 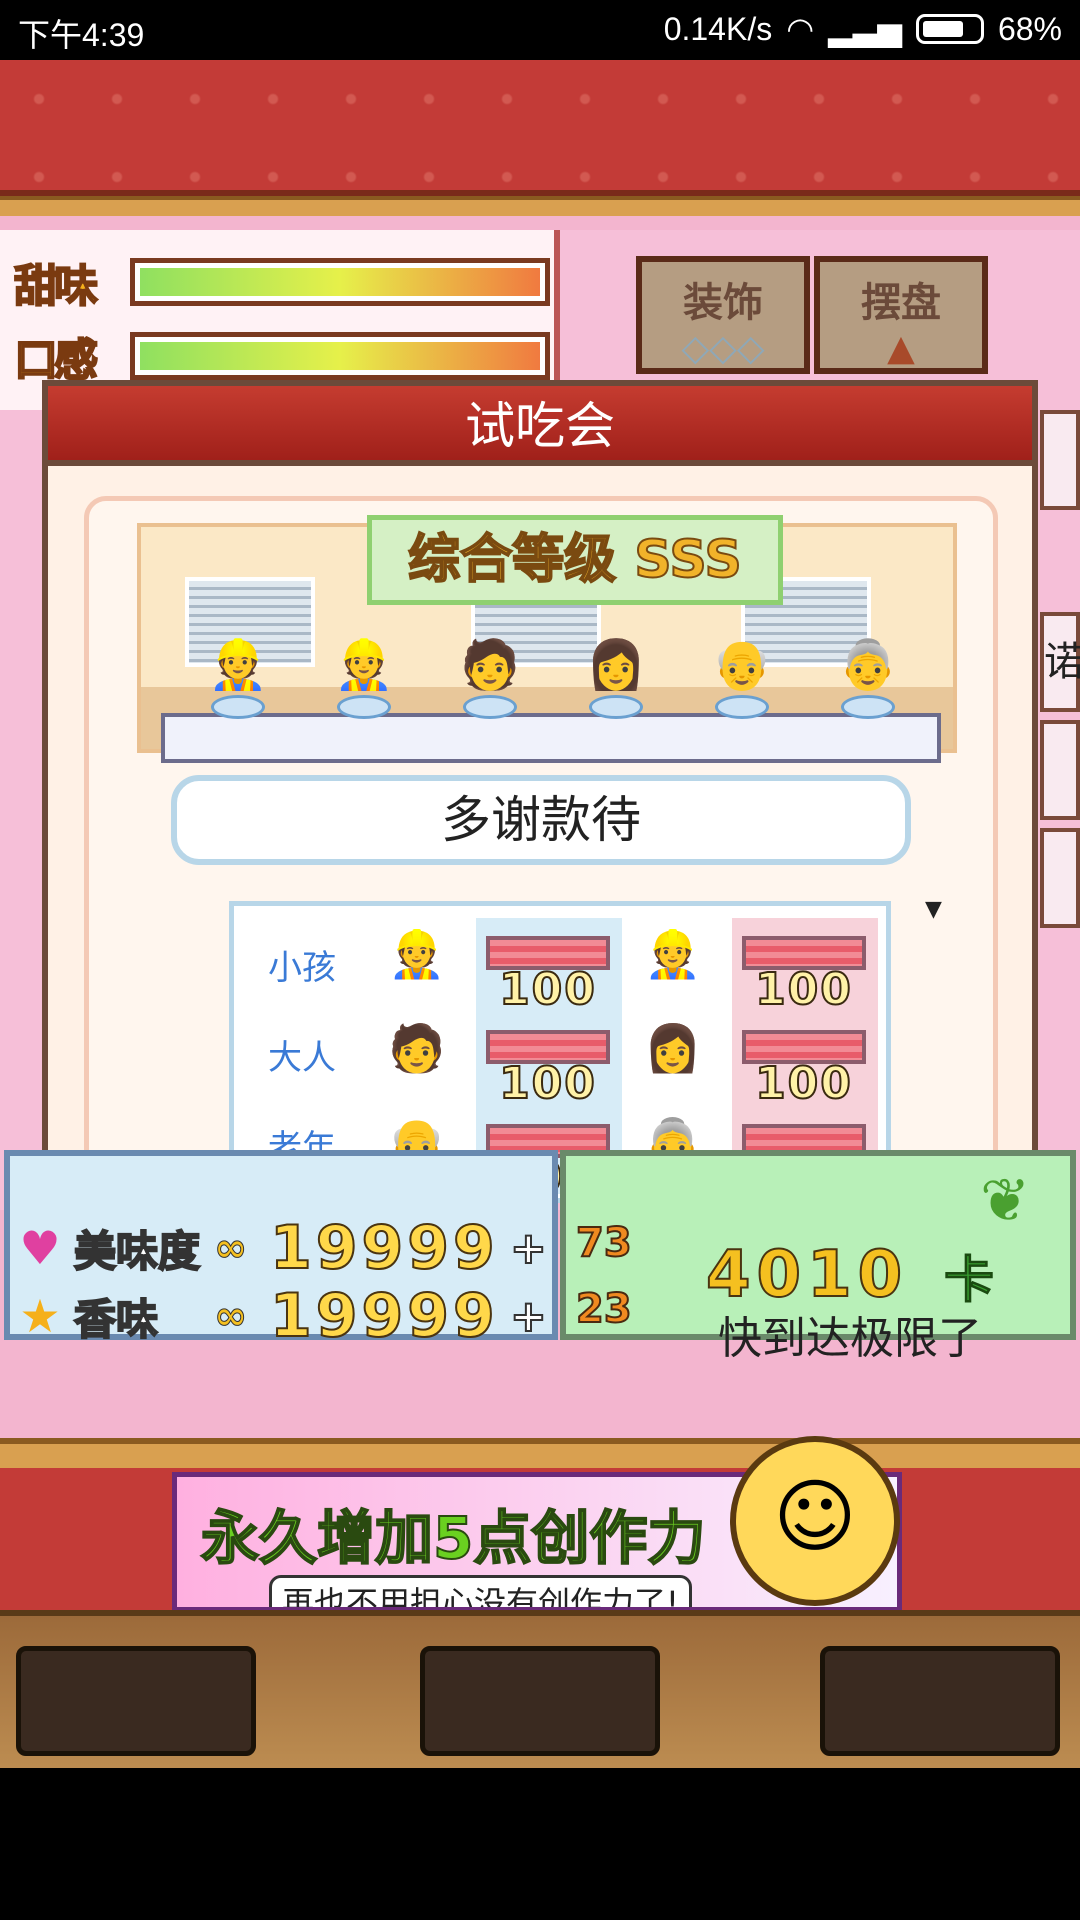 I want to click on battery-percent: 68%, so click(x=1029, y=28).